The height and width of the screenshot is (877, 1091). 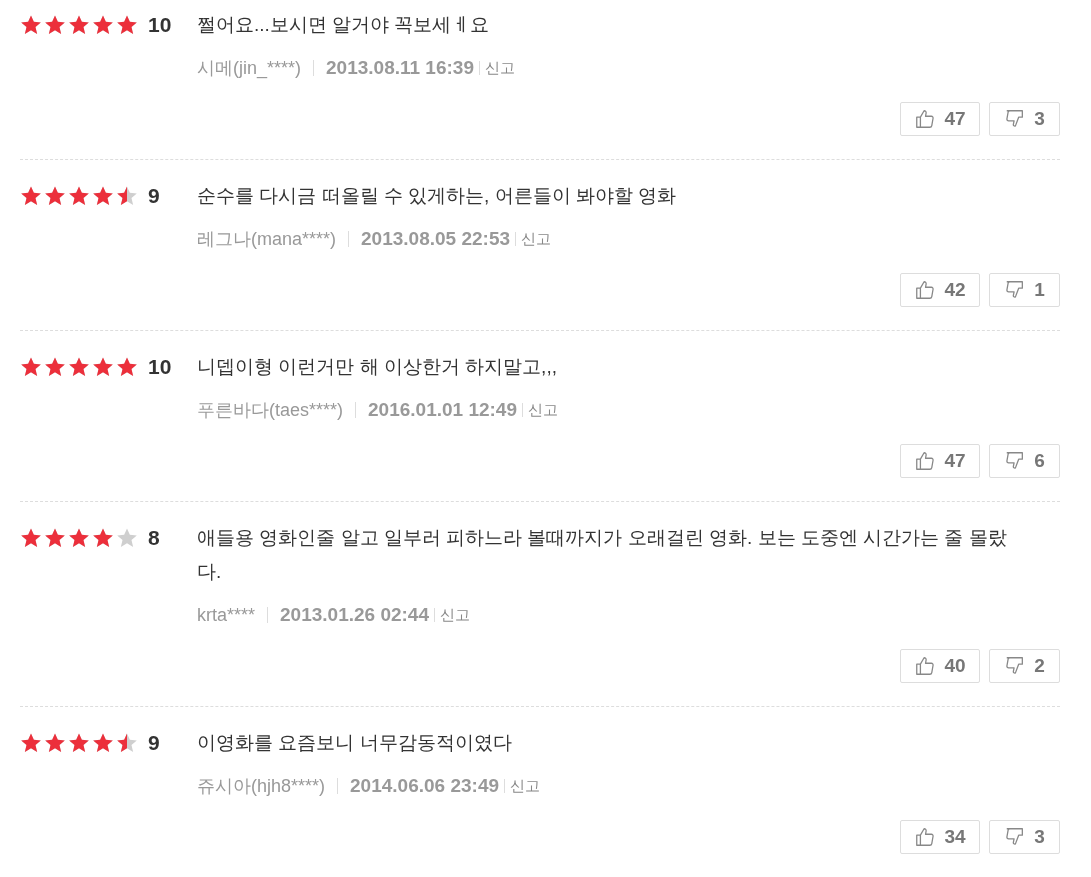 What do you see at coordinates (226, 615) in the screenshot?
I see `author-name: krta****` at bounding box center [226, 615].